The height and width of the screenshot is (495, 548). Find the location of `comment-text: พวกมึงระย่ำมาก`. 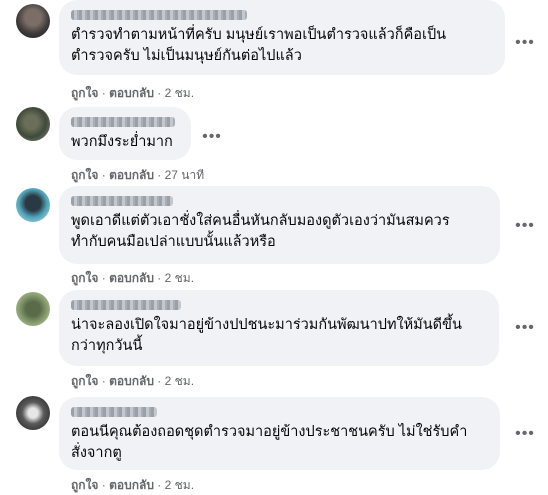

comment-text: พวกมึงระย่ำมาก is located at coordinates (122, 142).